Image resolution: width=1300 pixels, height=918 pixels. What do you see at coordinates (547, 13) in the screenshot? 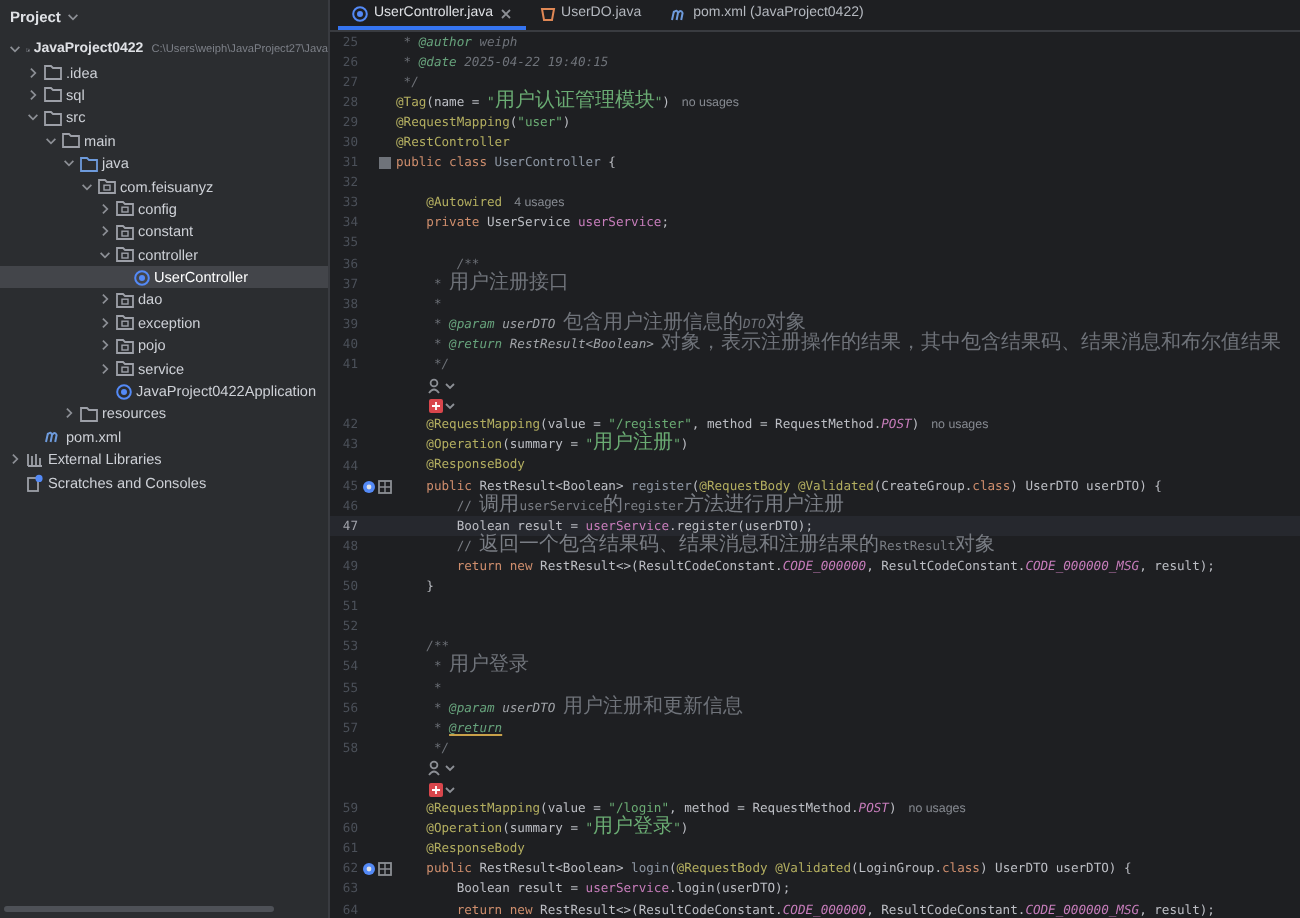
I see `table-icon` at bounding box center [547, 13].